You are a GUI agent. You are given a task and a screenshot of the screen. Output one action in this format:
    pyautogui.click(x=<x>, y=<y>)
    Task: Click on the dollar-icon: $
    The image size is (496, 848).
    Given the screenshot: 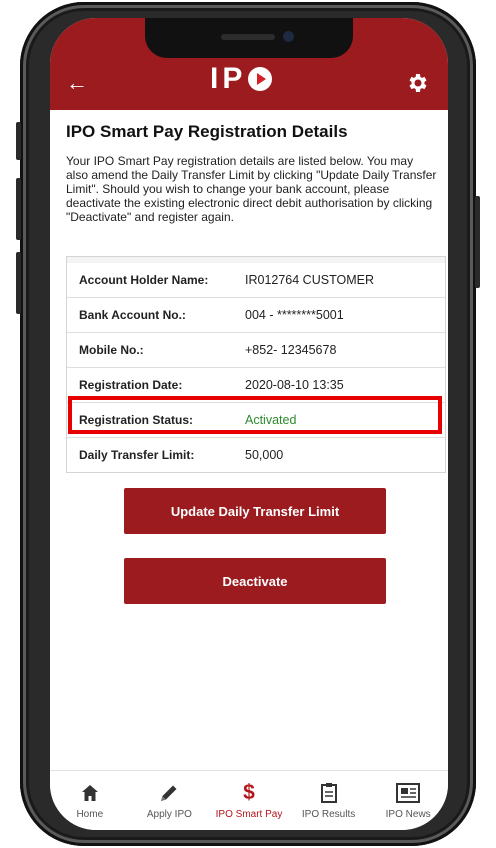 What is the action you would take?
    pyautogui.click(x=249, y=792)
    